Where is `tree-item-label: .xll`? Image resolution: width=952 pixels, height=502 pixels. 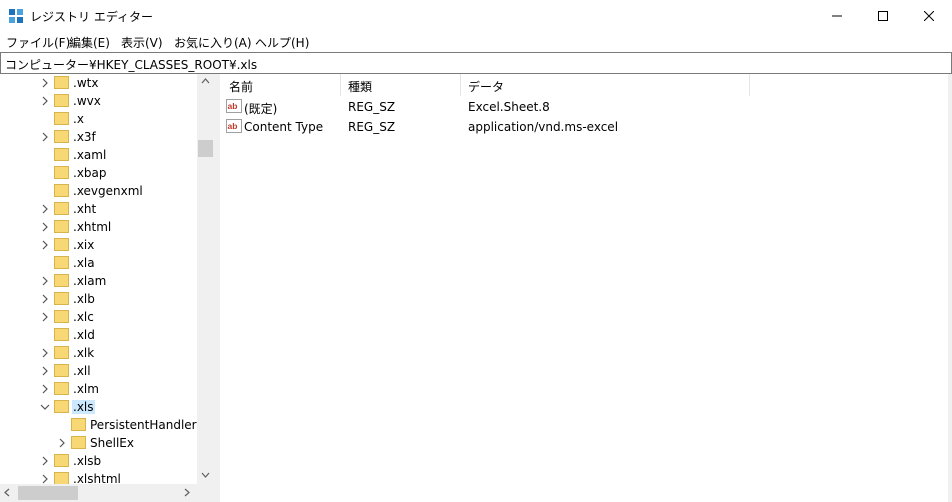
tree-item-label: .xll is located at coordinates (82, 371).